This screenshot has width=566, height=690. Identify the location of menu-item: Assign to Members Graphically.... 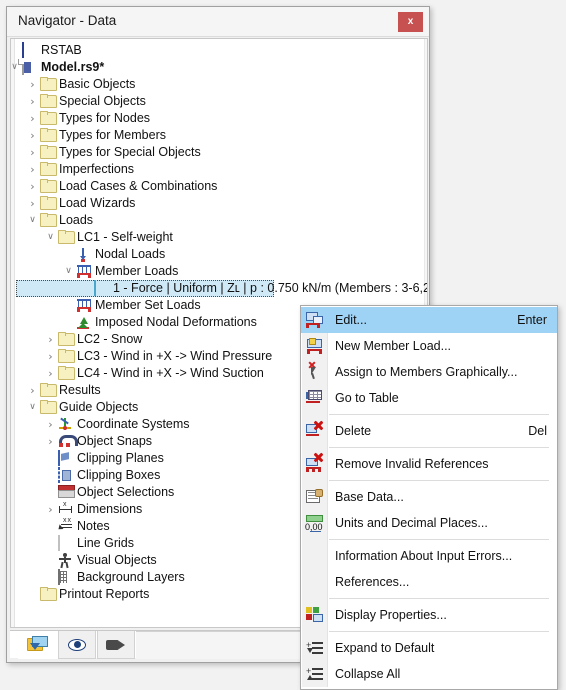
(429, 372).